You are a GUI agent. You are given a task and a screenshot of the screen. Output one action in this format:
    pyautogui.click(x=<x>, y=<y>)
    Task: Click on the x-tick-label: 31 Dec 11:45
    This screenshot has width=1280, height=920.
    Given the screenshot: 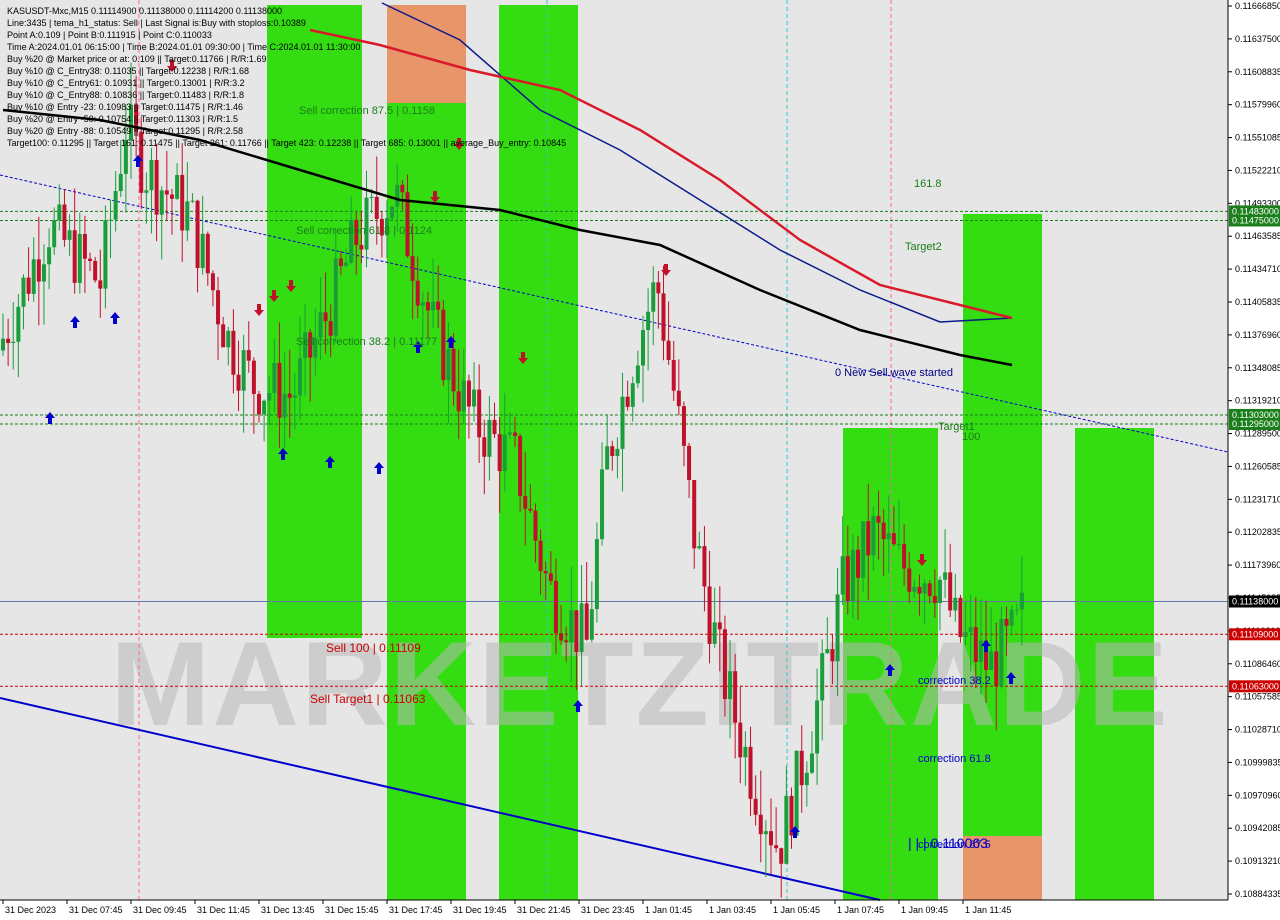 What is the action you would take?
    pyautogui.click(x=223, y=910)
    